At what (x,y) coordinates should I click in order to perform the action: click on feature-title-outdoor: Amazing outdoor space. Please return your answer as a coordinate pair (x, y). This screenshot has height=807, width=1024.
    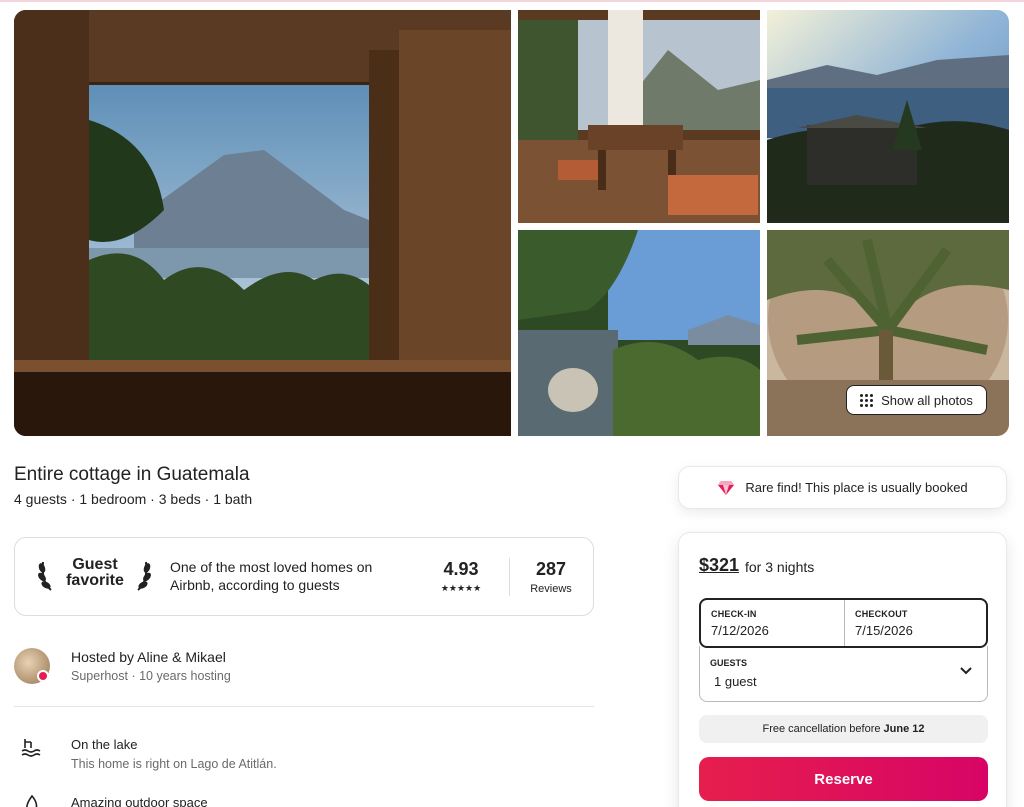
    Looking at the image, I should click on (139, 801).